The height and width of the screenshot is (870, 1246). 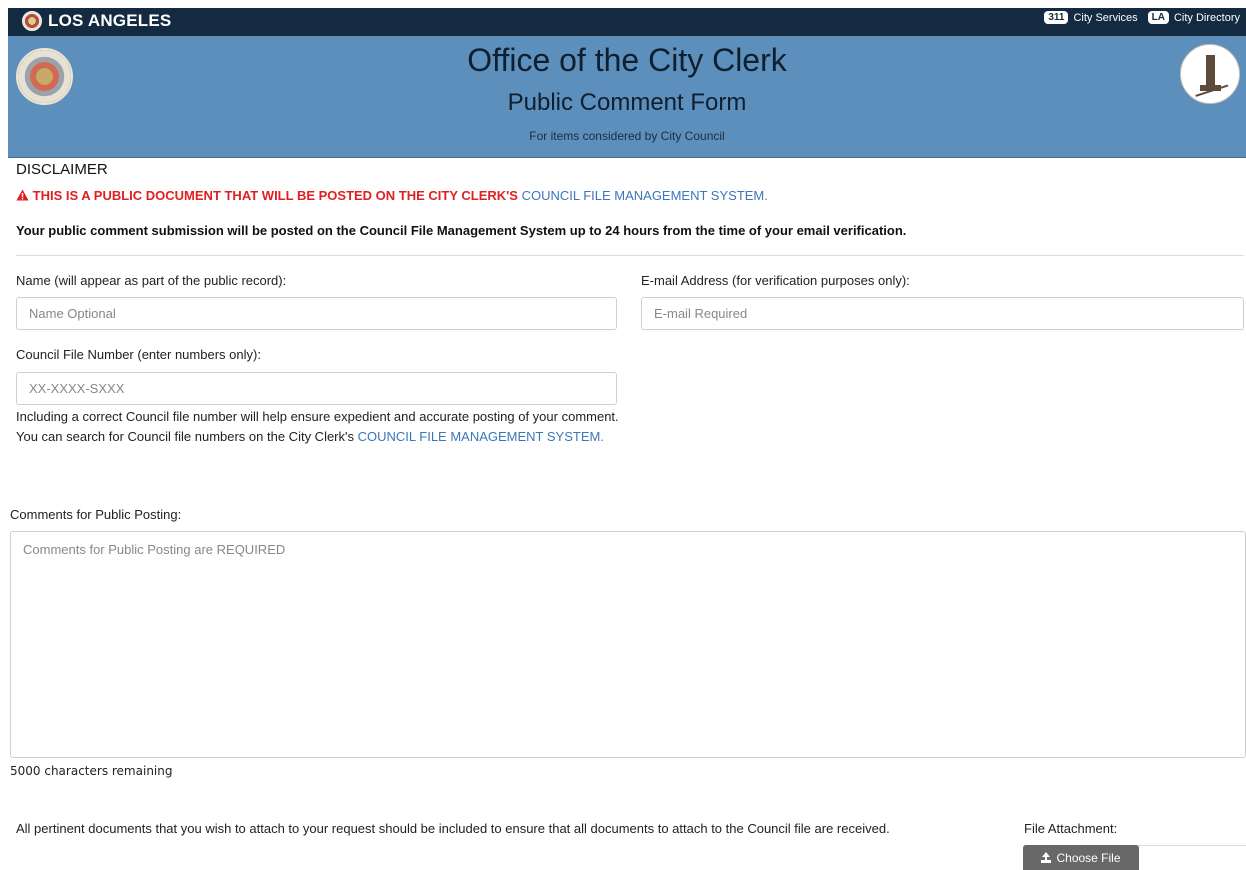 What do you see at coordinates (645, 195) in the screenshot?
I see `cfms-link: COUNCIL FILE MANAGEMENT SYSTEM.` at bounding box center [645, 195].